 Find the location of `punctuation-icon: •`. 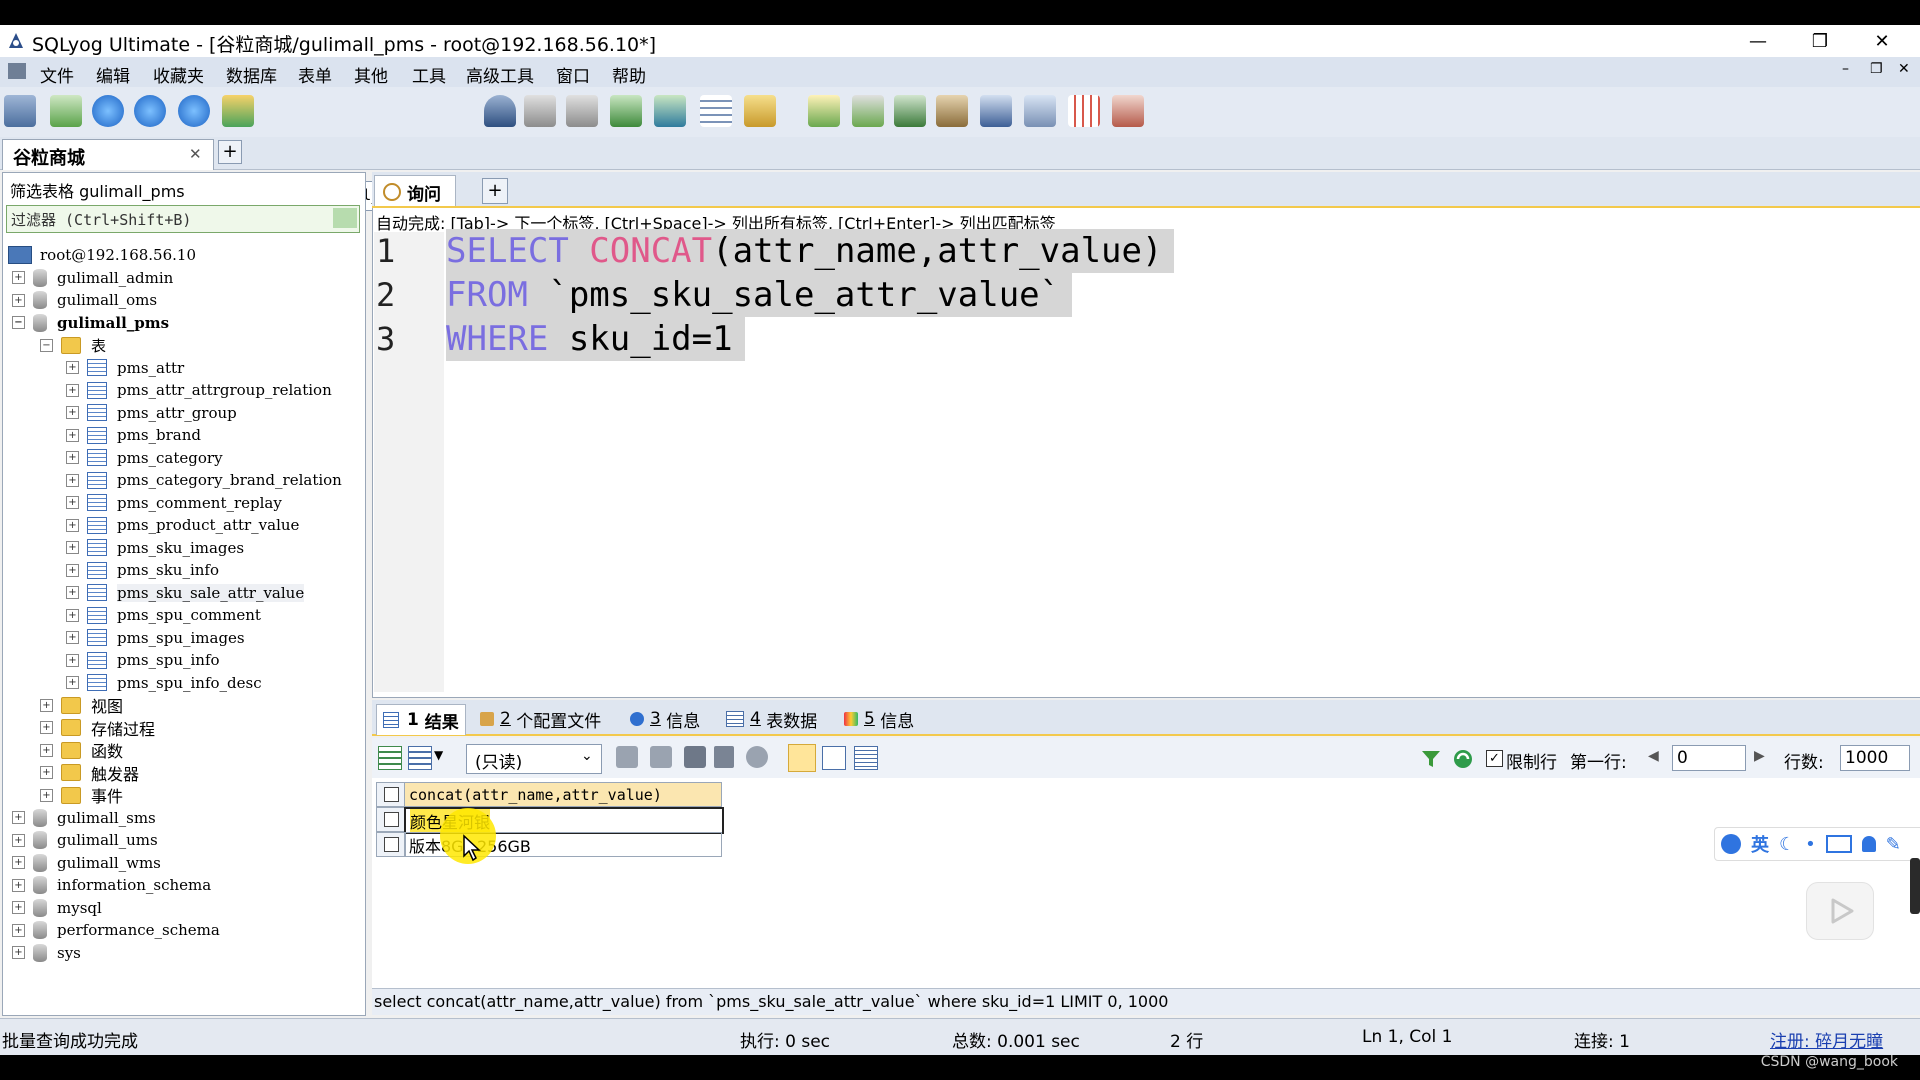

punctuation-icon: • is located at coordinates (1810, 844).